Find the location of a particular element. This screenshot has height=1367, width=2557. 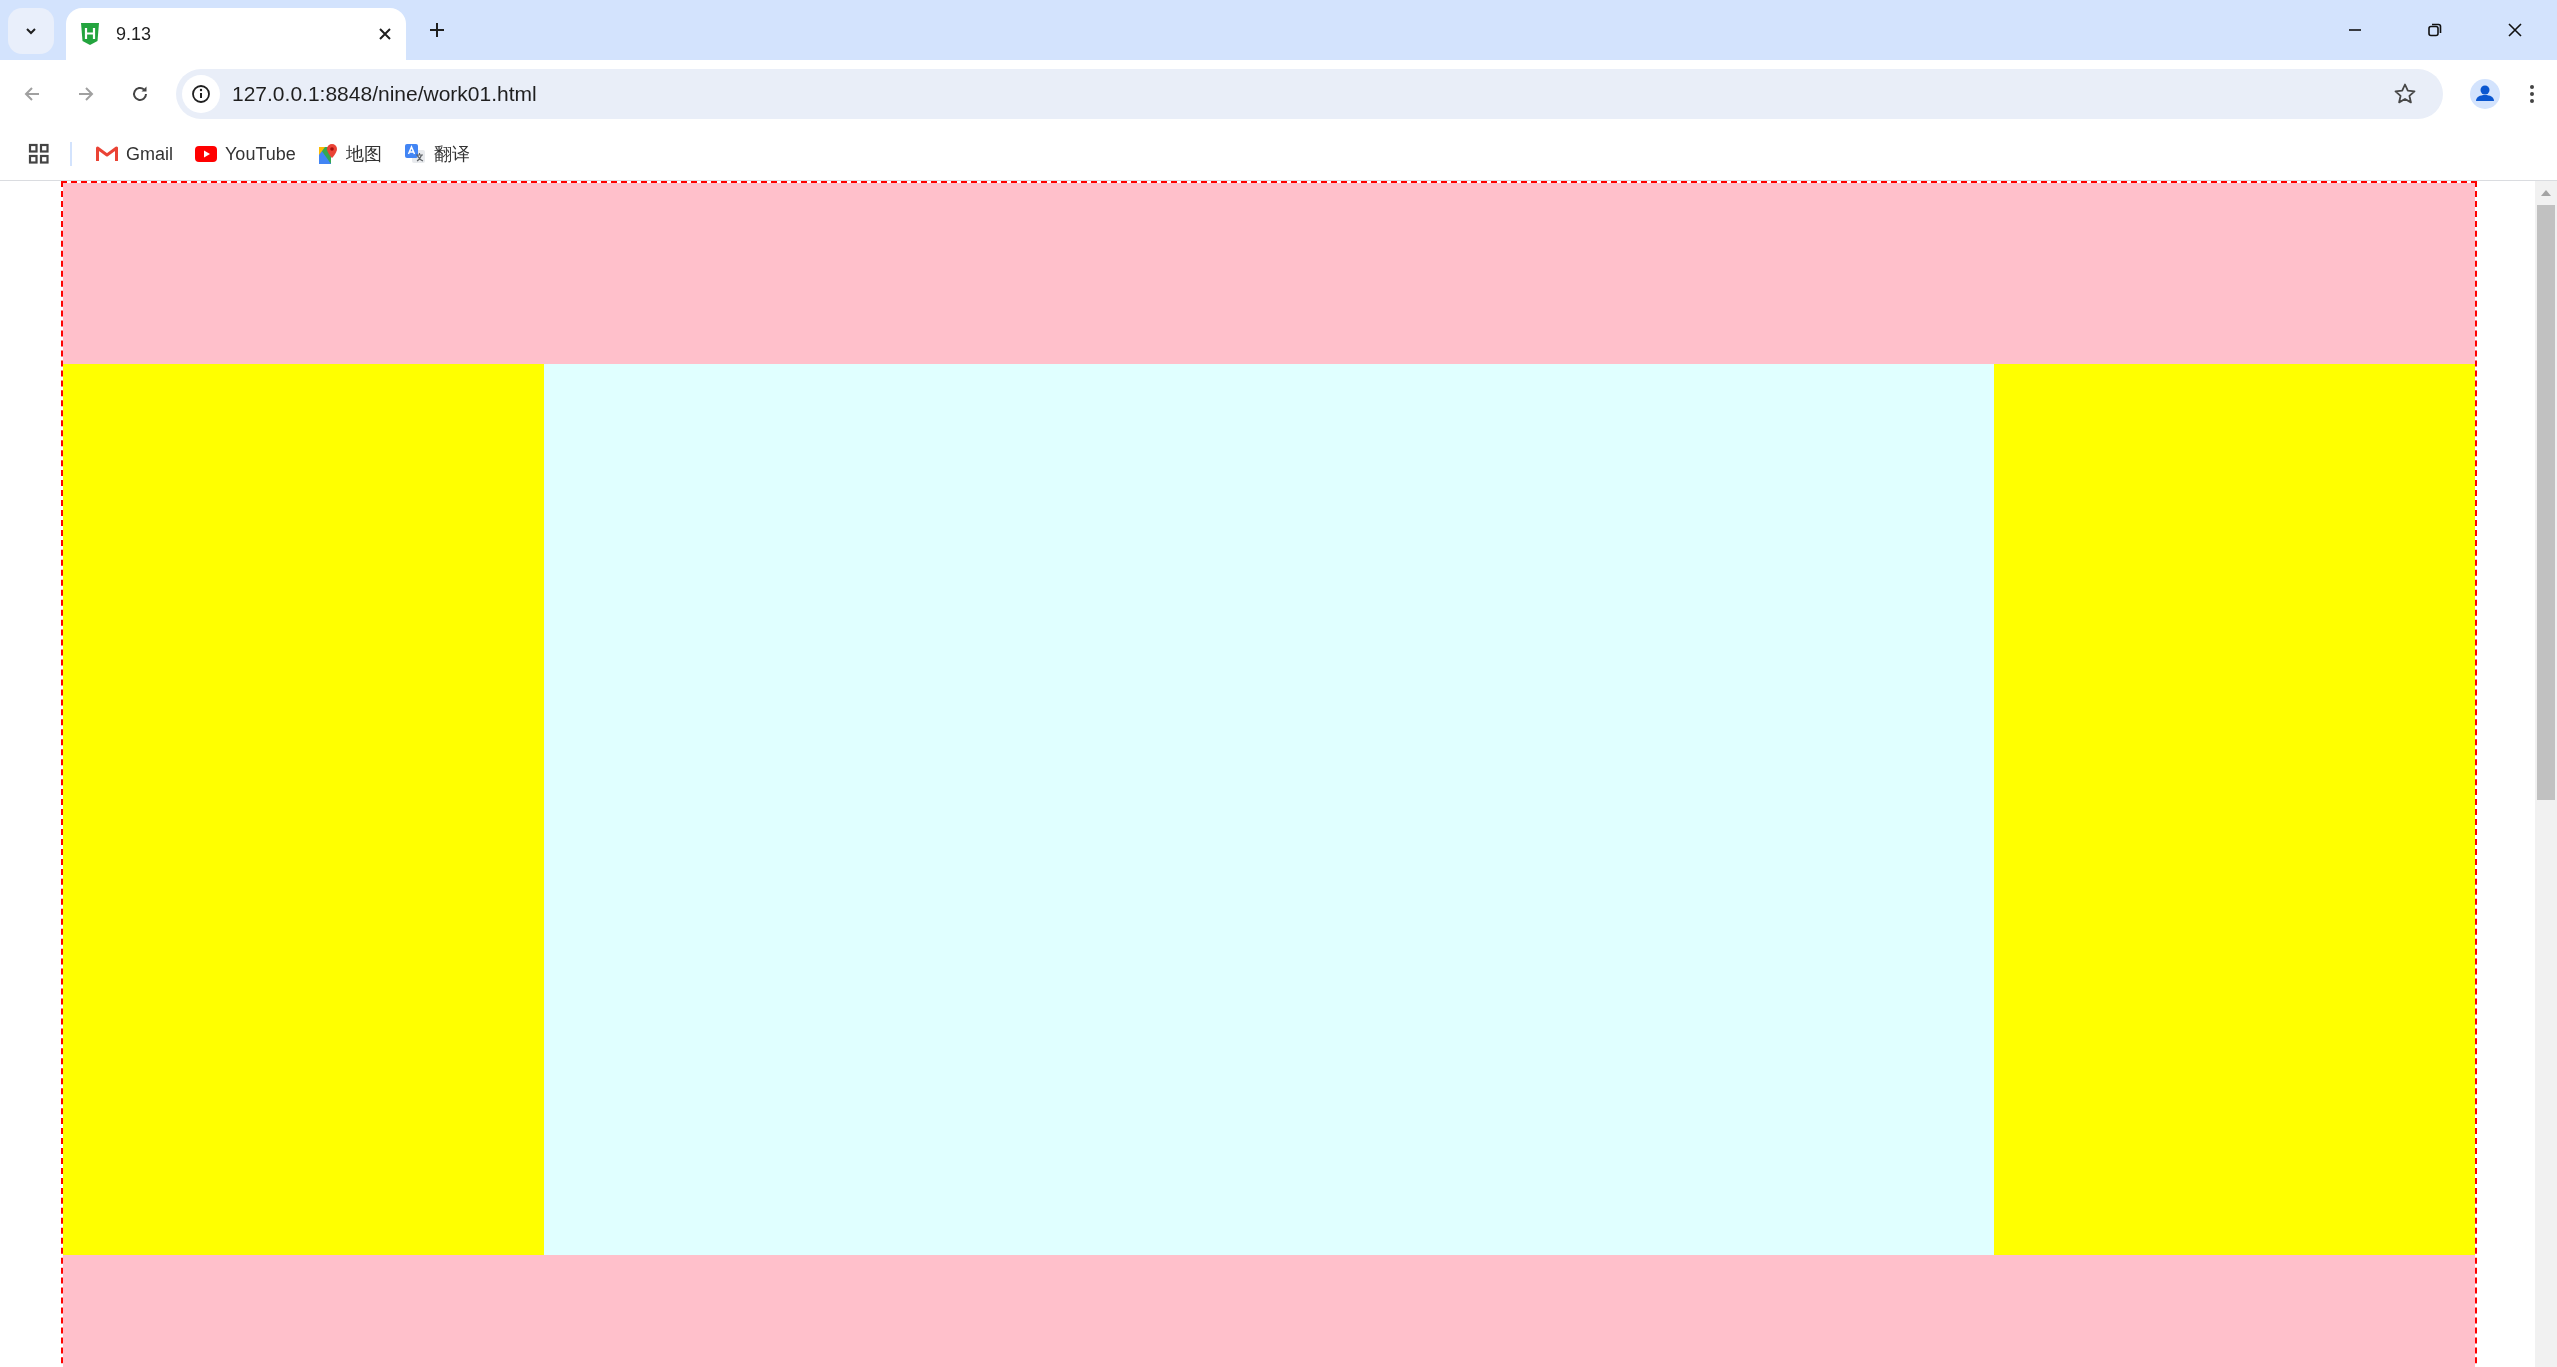

scrollbar is located at coordinates (2546, 774).